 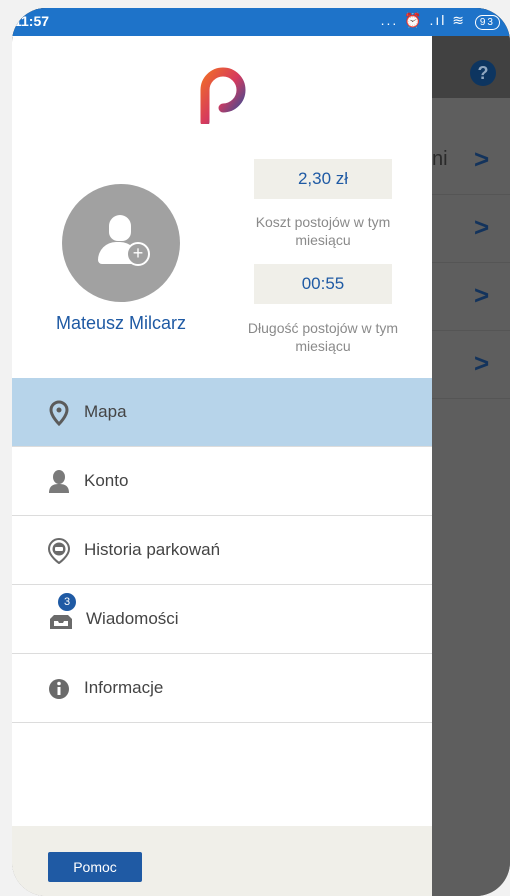 I want to click on map-pin-icon, so click(x=59, y=413).